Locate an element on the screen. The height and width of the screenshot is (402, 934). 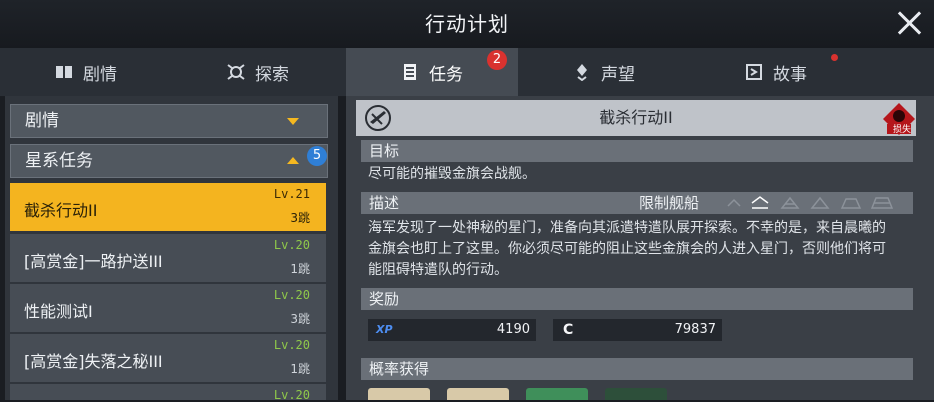
restricted-ship-icons is located at coordinates (814, 203).